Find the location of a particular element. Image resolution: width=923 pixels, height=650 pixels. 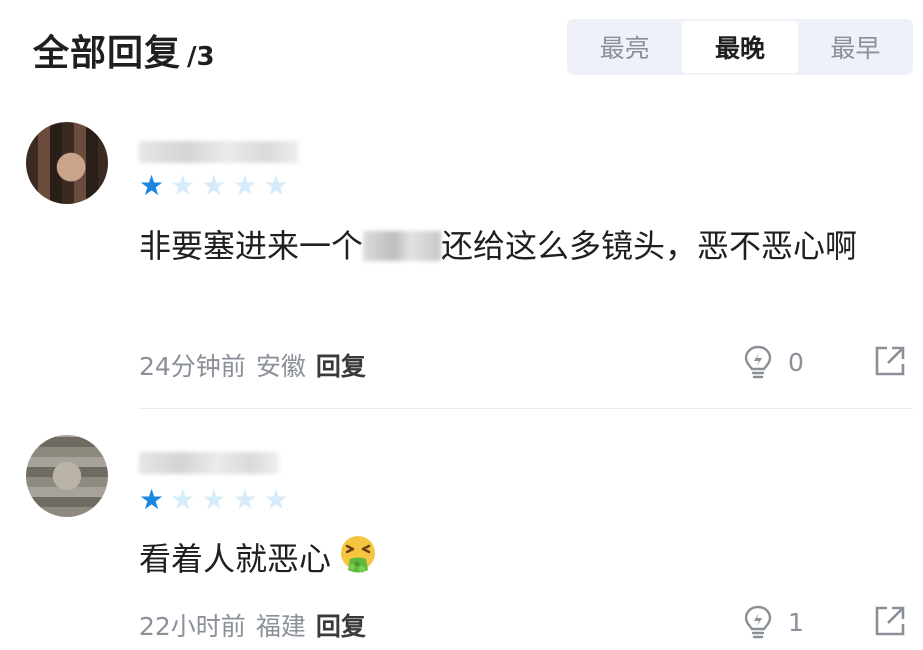

nauseated-face-icon is located at coordinates (358, 554).